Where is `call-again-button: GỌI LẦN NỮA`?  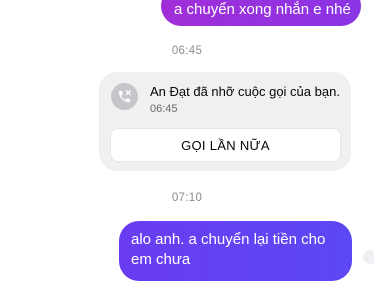
call-again-button: GỌI LẦN NỮA is located at coordinates (225, 145).